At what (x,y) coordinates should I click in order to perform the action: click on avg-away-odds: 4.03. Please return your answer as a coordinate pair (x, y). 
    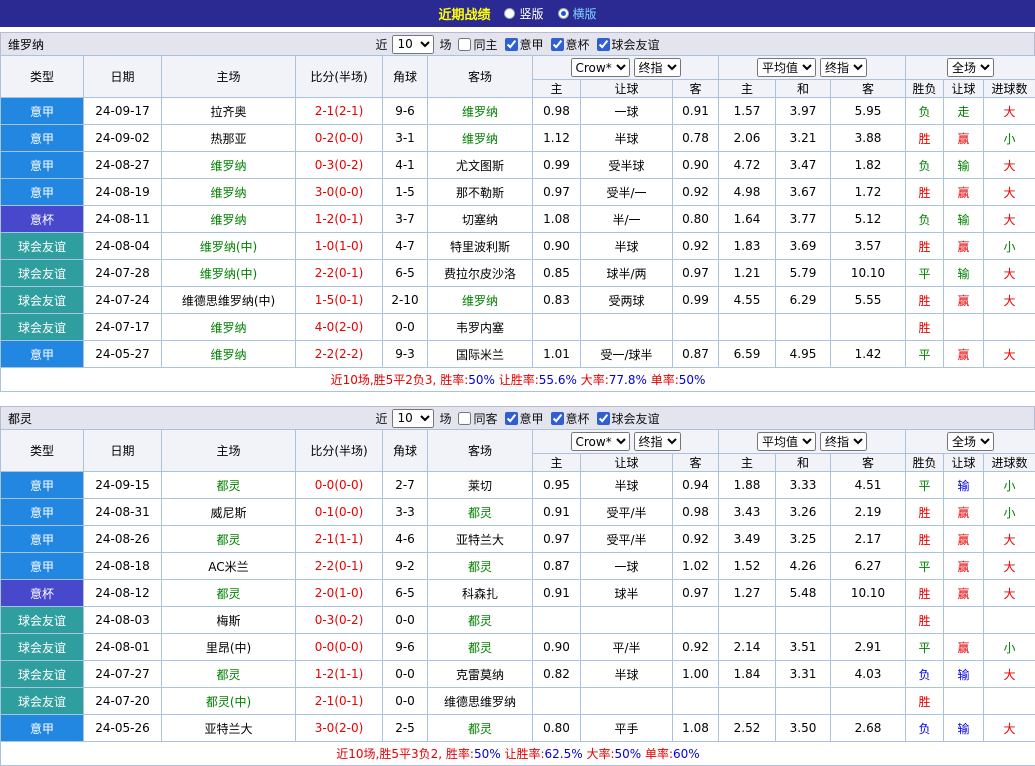
    Looking at the image, I should click on (868, 674).